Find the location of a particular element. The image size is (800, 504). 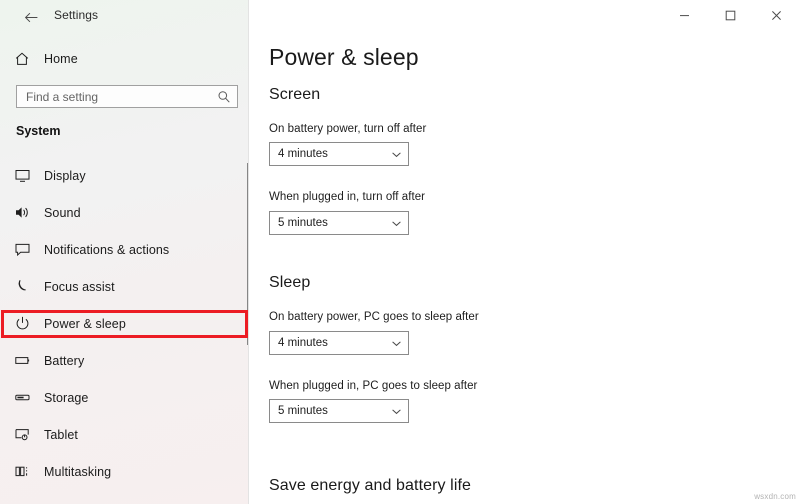

search-box is located at coordinates (127, 96).